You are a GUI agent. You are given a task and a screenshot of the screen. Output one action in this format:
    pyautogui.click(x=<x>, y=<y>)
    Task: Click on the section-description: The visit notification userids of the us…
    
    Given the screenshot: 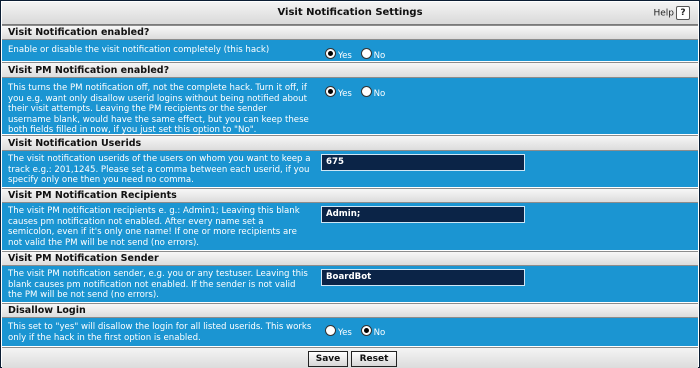 What is the action you would take?
    pyautogui.click(x=159, y=170)
    